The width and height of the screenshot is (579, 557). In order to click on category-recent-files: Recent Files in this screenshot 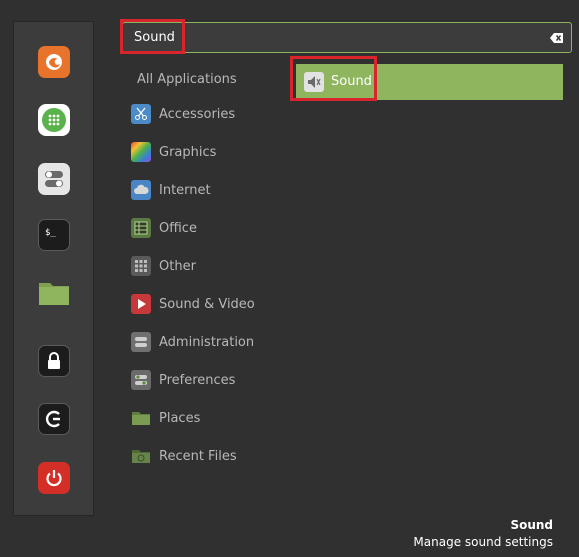, I will do `click(206, 456)`.